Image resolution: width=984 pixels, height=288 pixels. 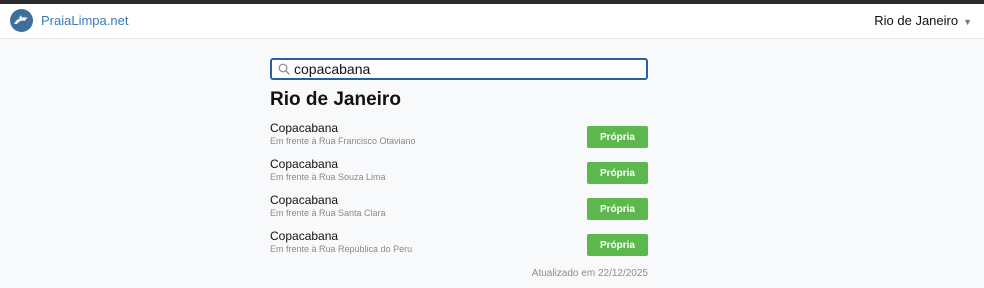 What do you see at coordinates (967, 21) in the screenshot?
I see `caret-down-icon: ▼` at bounding box center [967, 21].